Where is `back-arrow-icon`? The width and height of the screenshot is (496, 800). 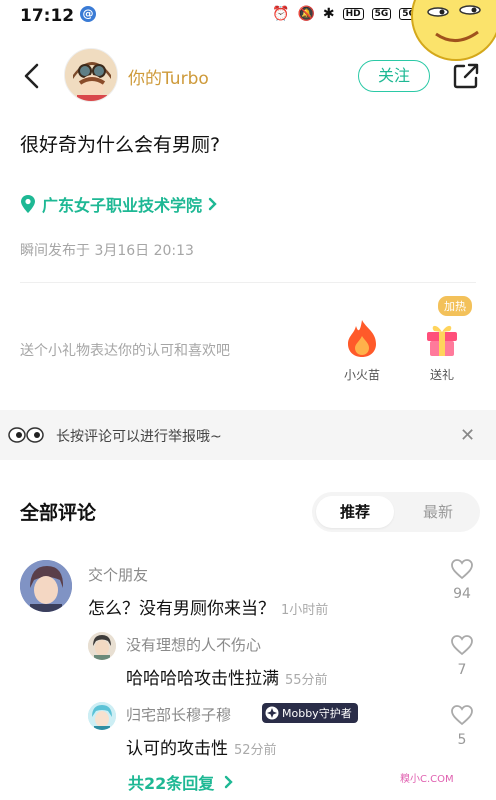
back-arrow-icon is located at coordinates (32, 76).